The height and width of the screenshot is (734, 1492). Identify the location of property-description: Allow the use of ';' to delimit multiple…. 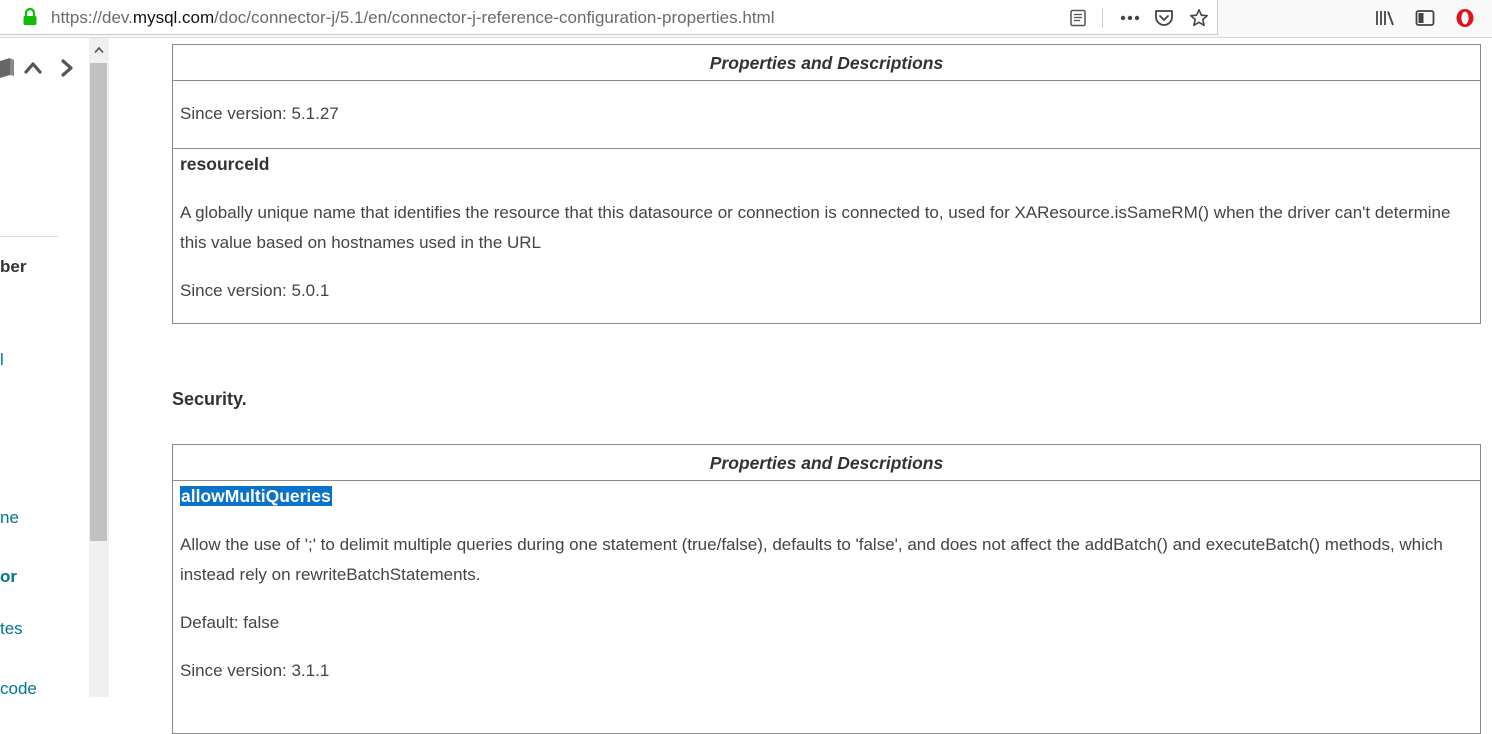
(811, 559).